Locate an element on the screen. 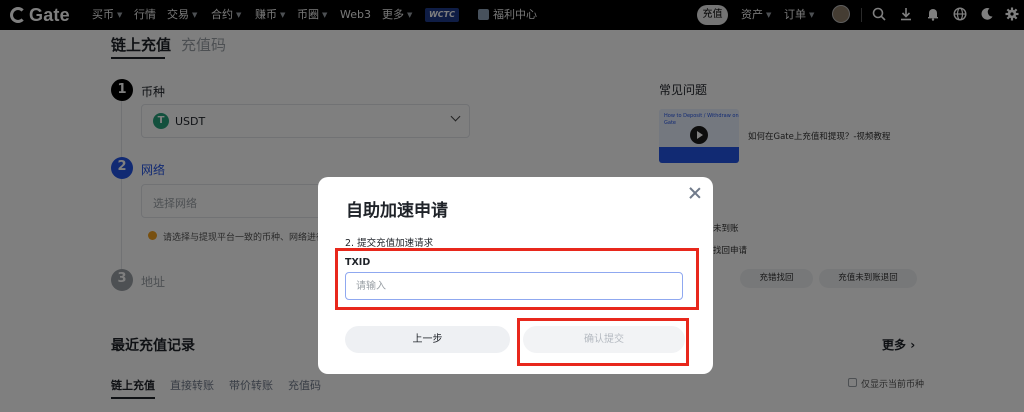 This screenshot has width=1024, height=412. highlight-confirm-box is located at coordinates (603, 342).